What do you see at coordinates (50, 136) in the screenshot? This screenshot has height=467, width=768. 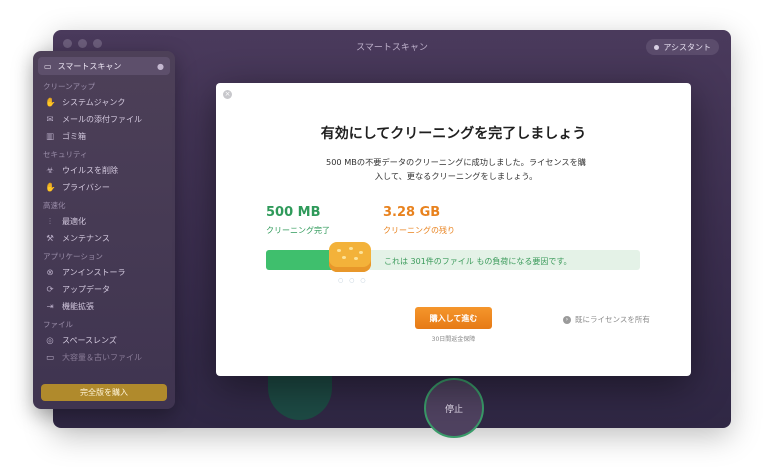 I see `trash-icon: ▥` at bounding box center [50, 136].